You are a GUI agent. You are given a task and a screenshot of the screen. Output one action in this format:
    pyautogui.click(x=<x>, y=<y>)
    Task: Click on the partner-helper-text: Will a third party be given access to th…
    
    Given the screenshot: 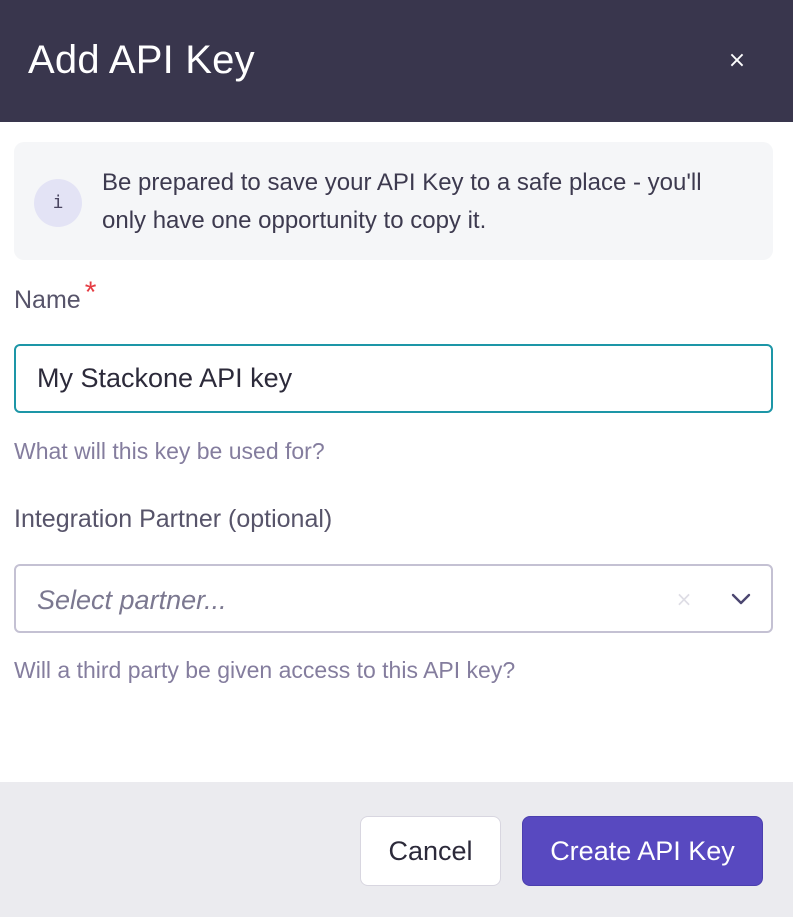 What is the action you would take?
    pyautogui.click(x=265, y=670)
    